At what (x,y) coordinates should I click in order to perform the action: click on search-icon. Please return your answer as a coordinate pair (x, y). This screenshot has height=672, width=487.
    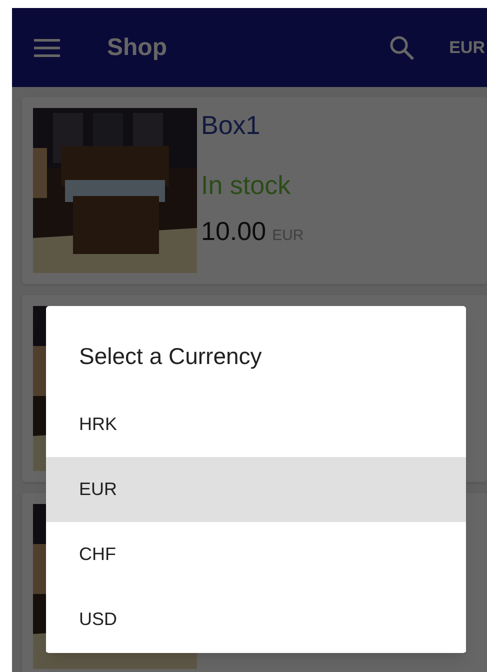
    Looking at the image, I should click on (402, 47).